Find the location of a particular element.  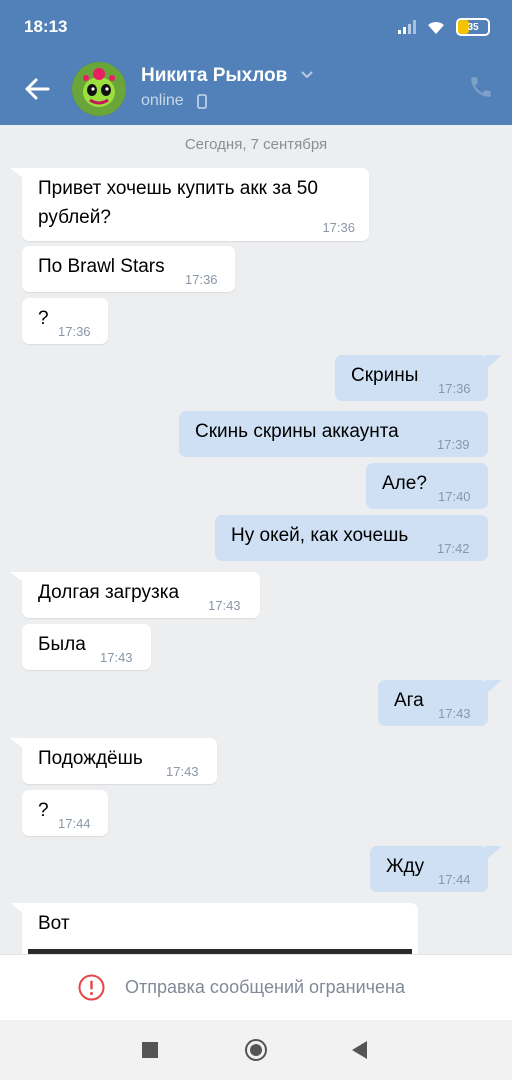

message-text: Але? is located at coordinates (404, 483).